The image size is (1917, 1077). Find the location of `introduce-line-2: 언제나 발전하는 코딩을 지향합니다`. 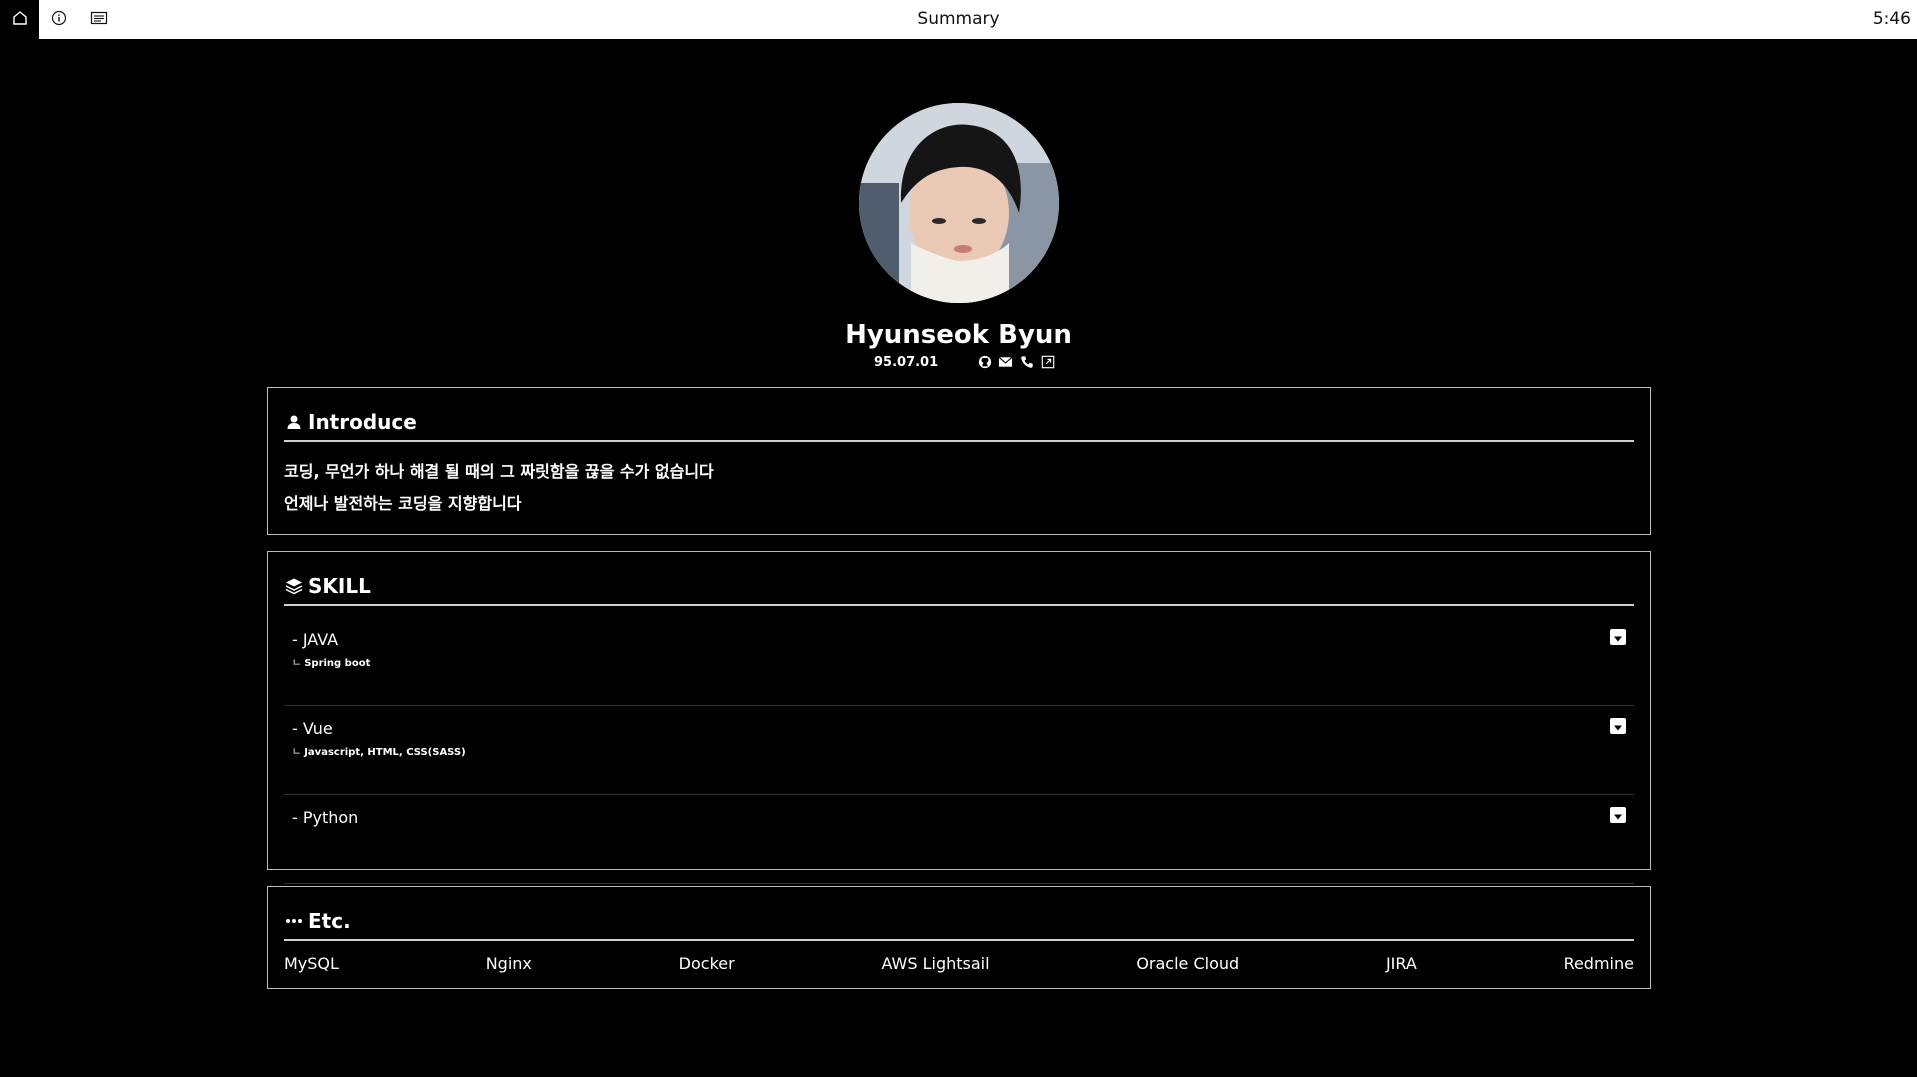

introduce-line-2: 언제나 발전하는 코딩을 지향합니다 is located at coordinates (403, 503).